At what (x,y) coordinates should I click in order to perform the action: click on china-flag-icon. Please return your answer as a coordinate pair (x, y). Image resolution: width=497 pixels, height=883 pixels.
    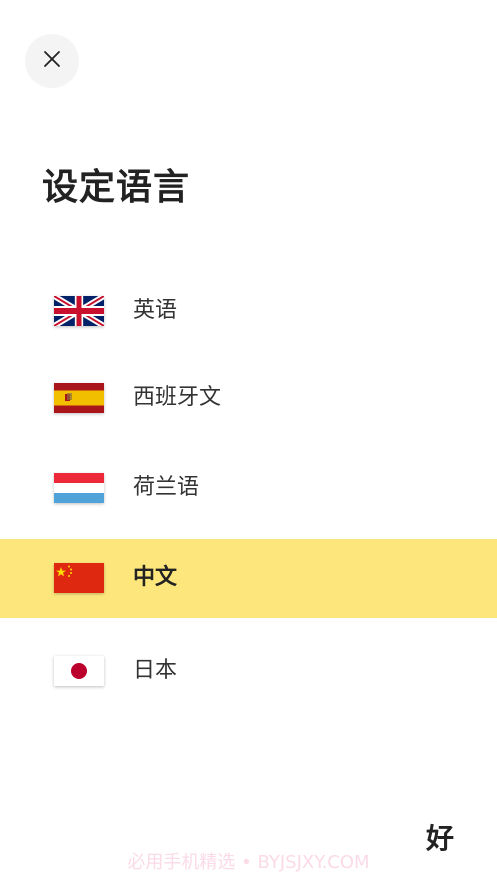
    Looking at the image, I should click on (79, 578).